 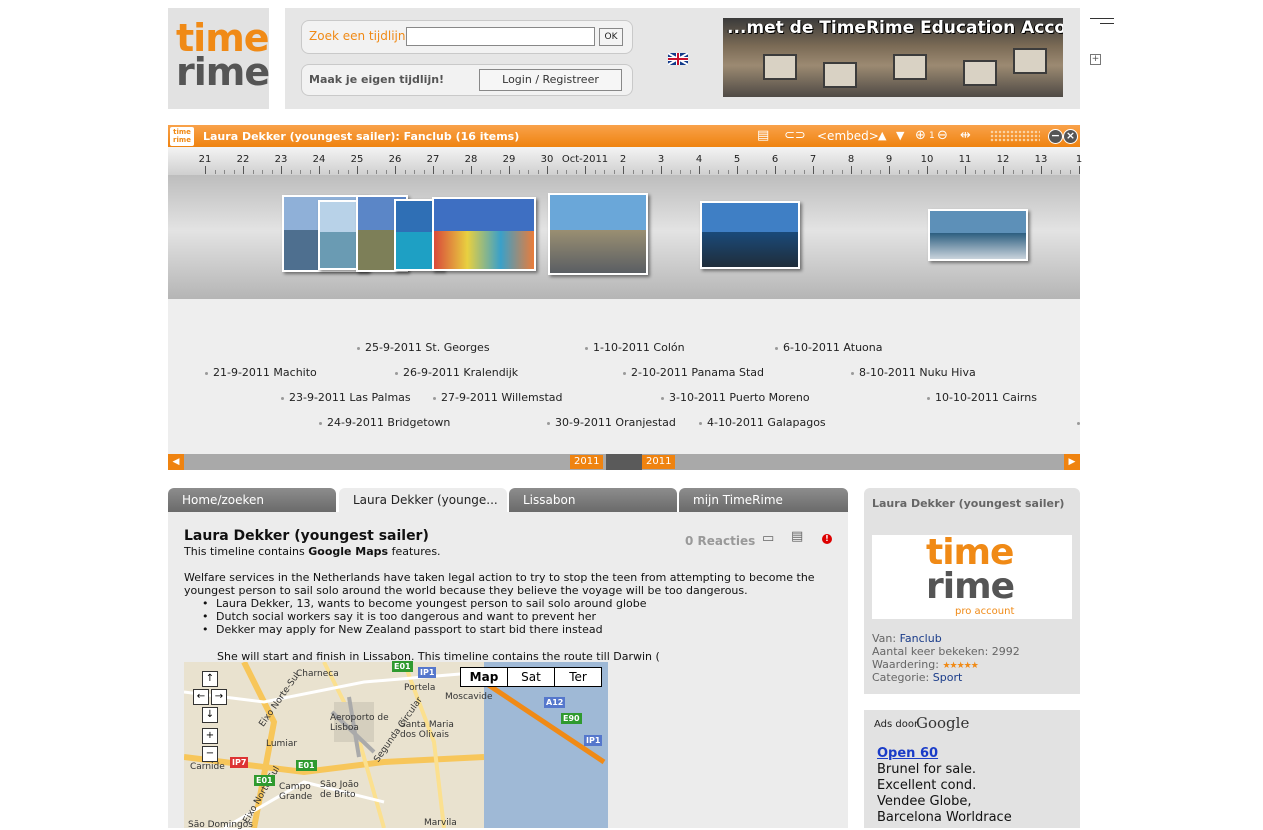 What do you see at coordinates (550, 80) in the screenshot?
I see `login-register-button: Login / Registreer` at bounding box center [550, 80].